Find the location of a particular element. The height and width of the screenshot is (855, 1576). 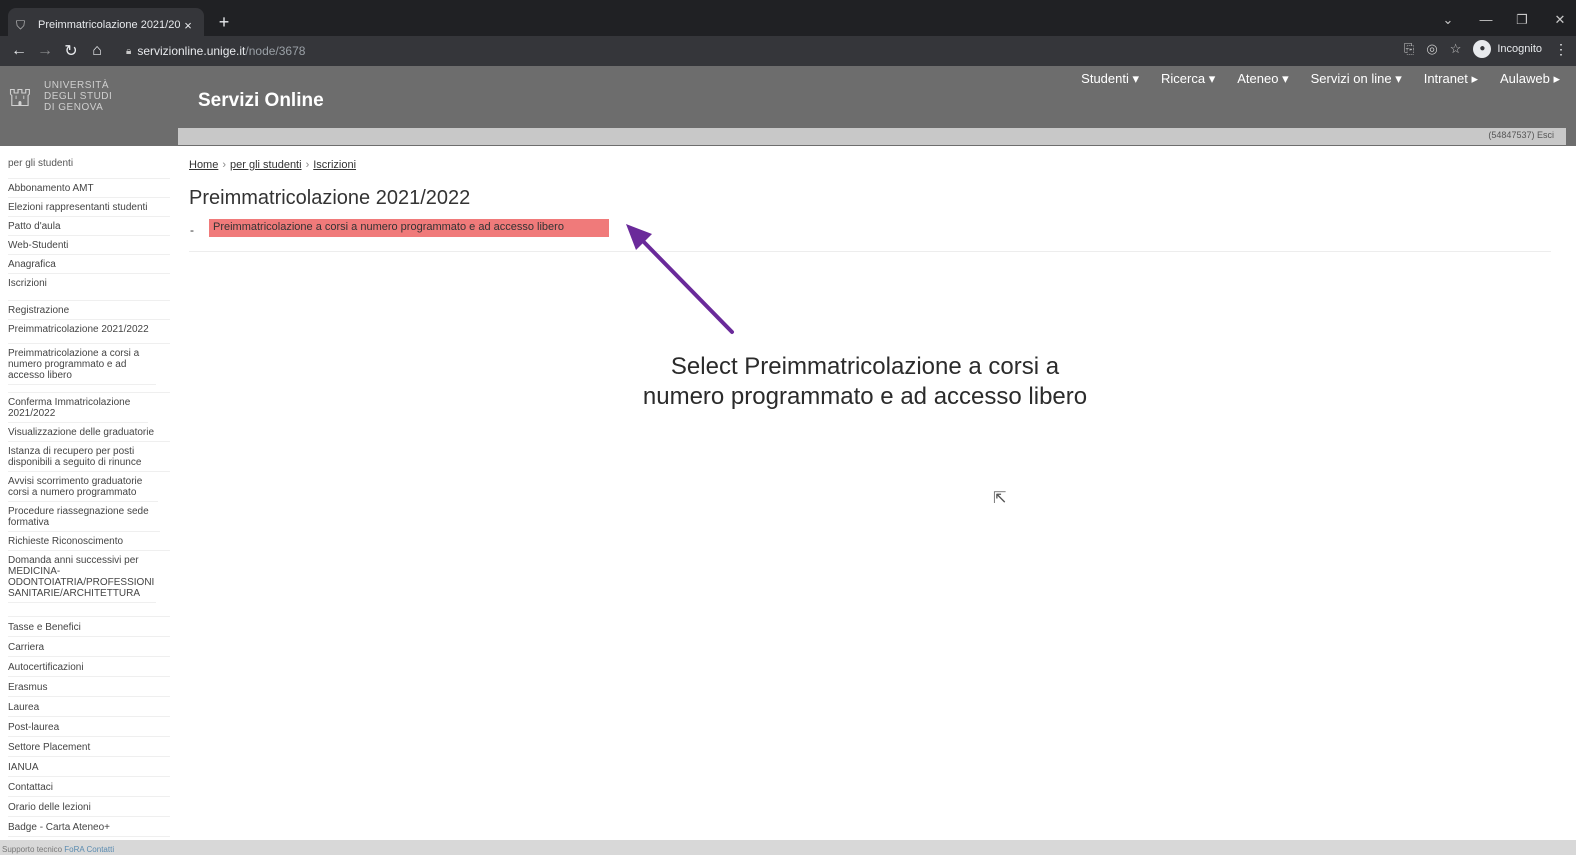

nav-ricerca: Ricerca ▾ is located at coordinates (1188, 79).